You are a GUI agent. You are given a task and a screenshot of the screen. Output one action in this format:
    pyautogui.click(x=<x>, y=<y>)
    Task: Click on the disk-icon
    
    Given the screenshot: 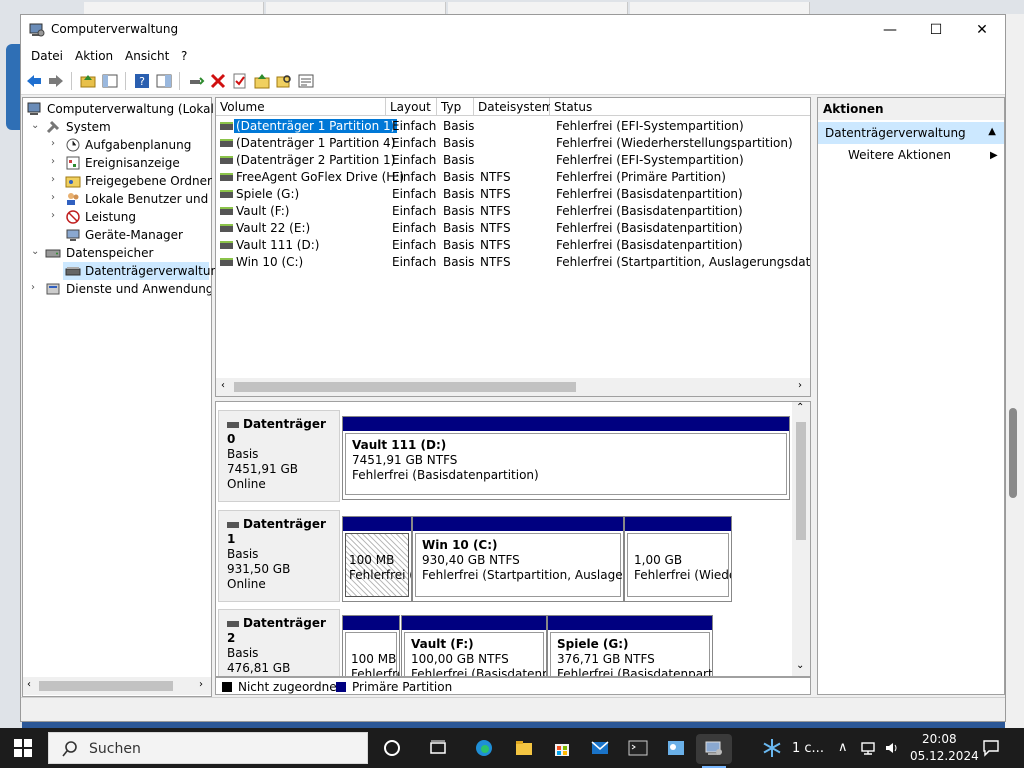 What is the action you would take?
    pyautogui.click(x=233, y=623)
    